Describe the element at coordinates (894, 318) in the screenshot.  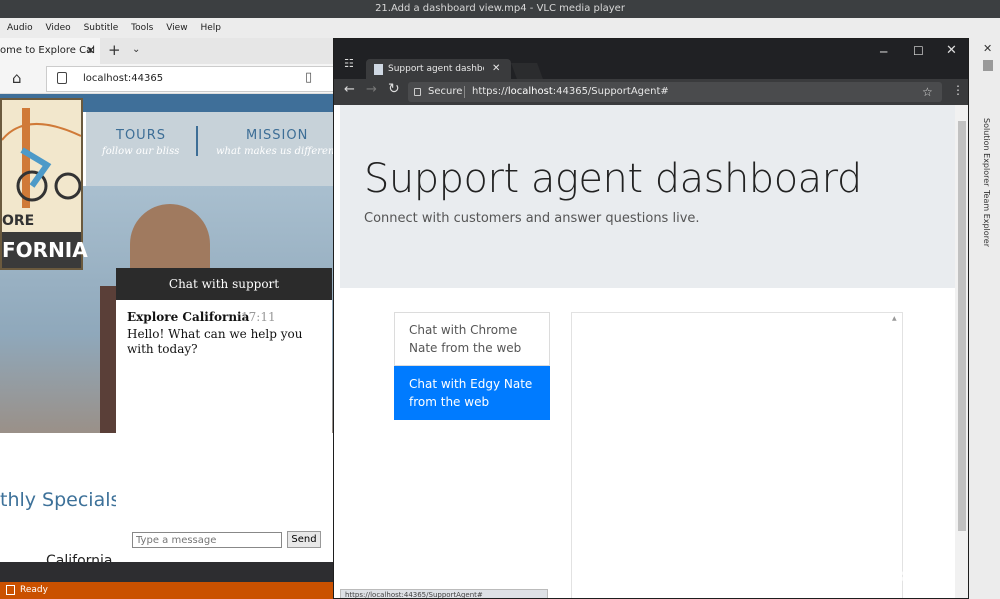
I see `scroll-up-icon: ▲` at that location.